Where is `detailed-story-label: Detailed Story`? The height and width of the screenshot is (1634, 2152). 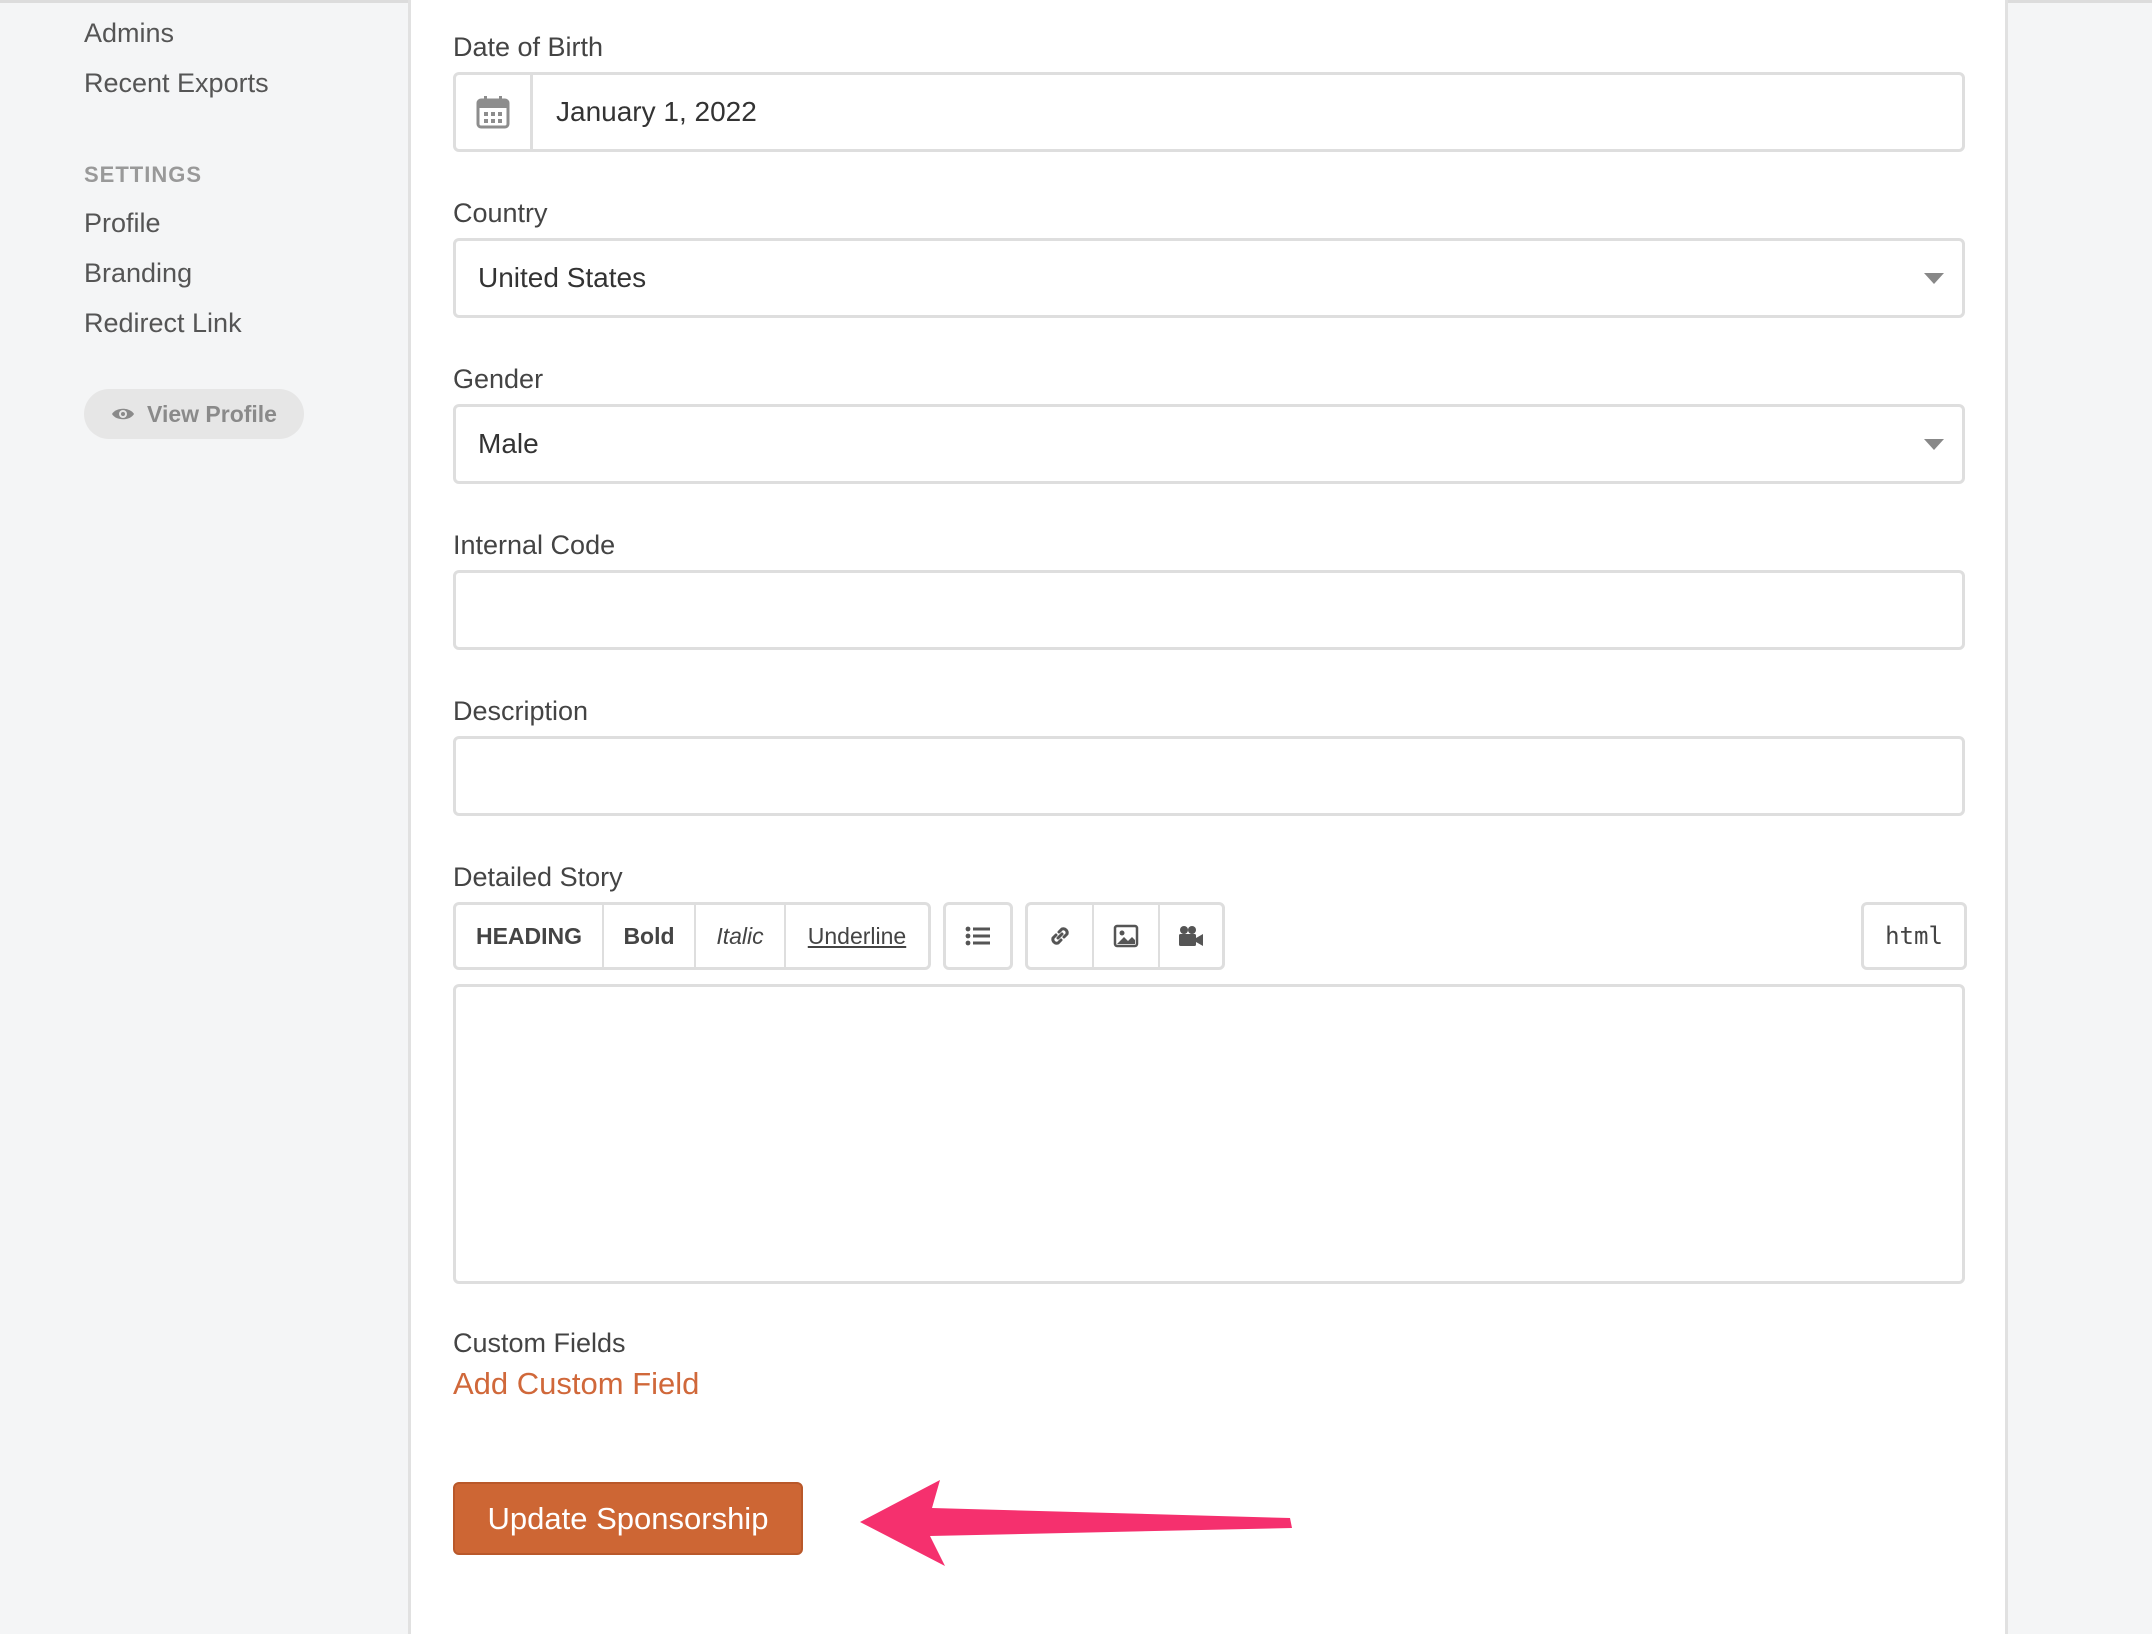
detailed-story-label: Detailed Story is located at coordinates (538, 877).